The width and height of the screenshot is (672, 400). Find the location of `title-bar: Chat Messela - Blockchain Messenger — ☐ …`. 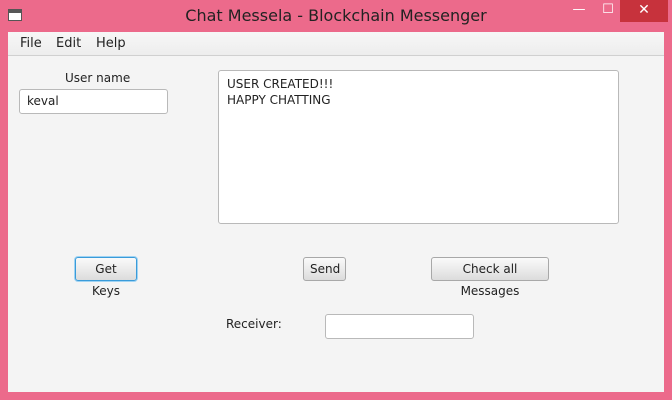

title-bar: Chat Messela - Blockchain Messenger — ☐ … is located at coordinates (336, 16).